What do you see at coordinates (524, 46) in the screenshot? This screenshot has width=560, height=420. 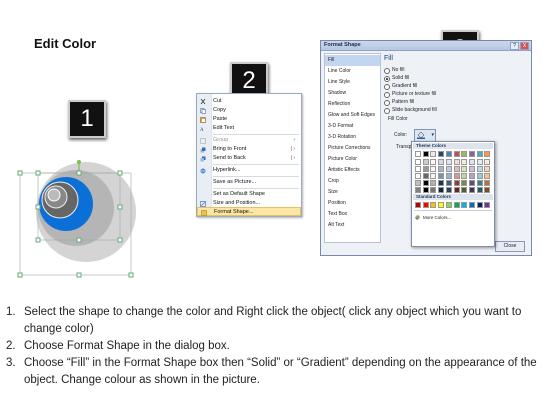 I see `close-icon: X` at bounding box center [524, 46].